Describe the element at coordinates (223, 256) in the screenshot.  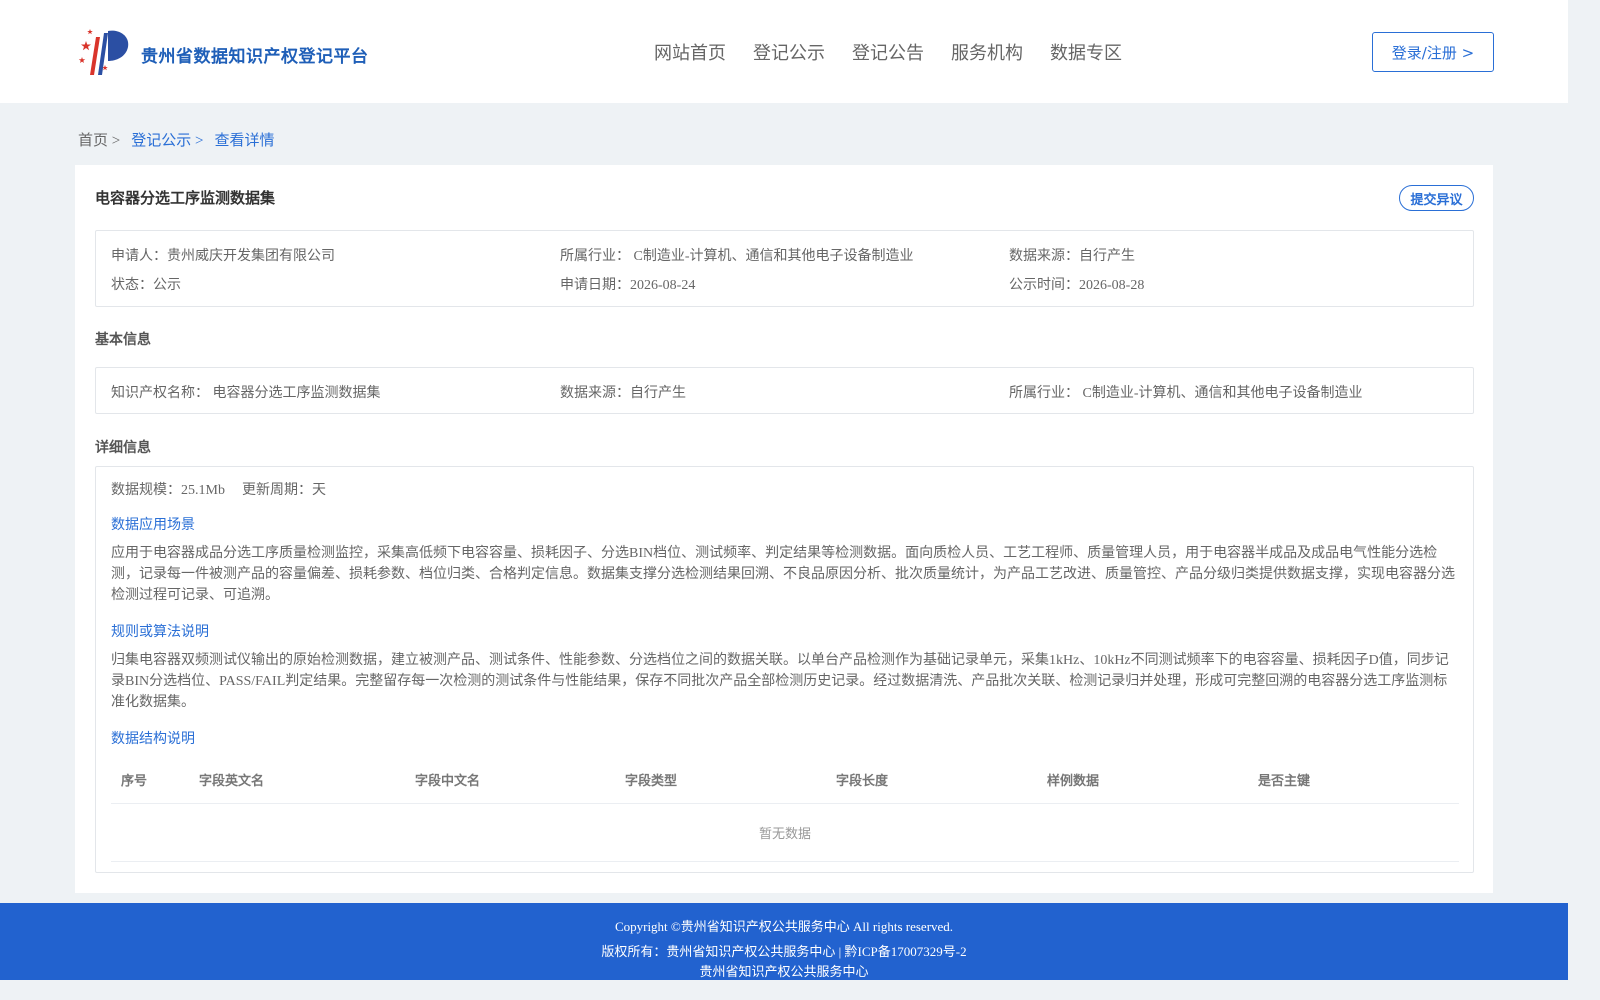
I see `applicant: 申请人：贵州威庆开发集团有限公司` at that location.